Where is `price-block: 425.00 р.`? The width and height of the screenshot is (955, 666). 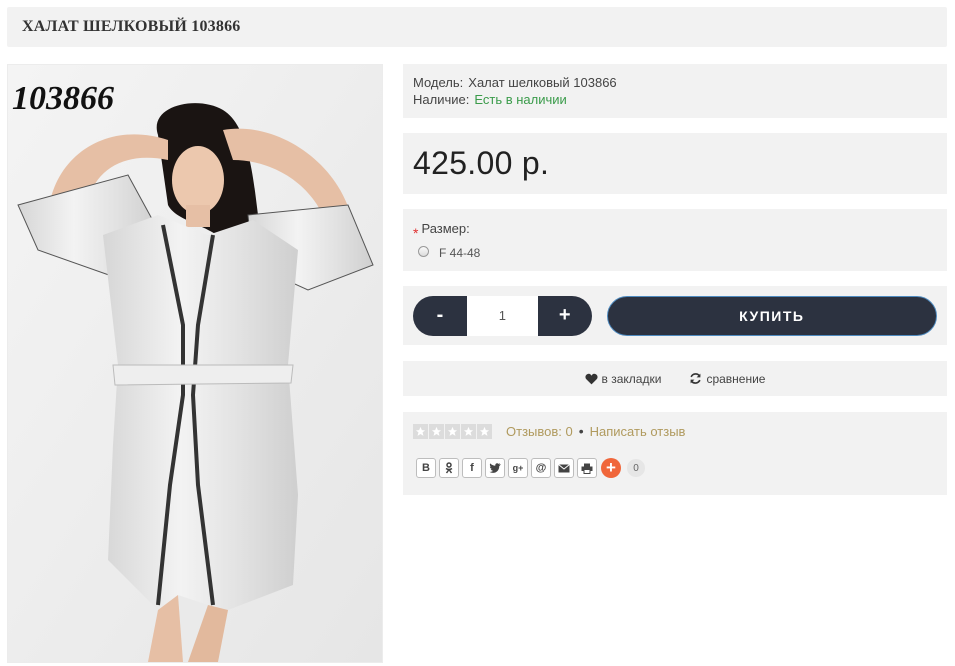 price-block: 425.00 р. is located at coordinates (675, 163).